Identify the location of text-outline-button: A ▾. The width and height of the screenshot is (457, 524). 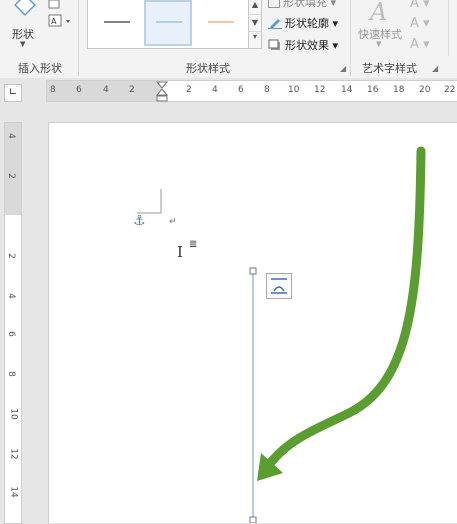
(420, 23).